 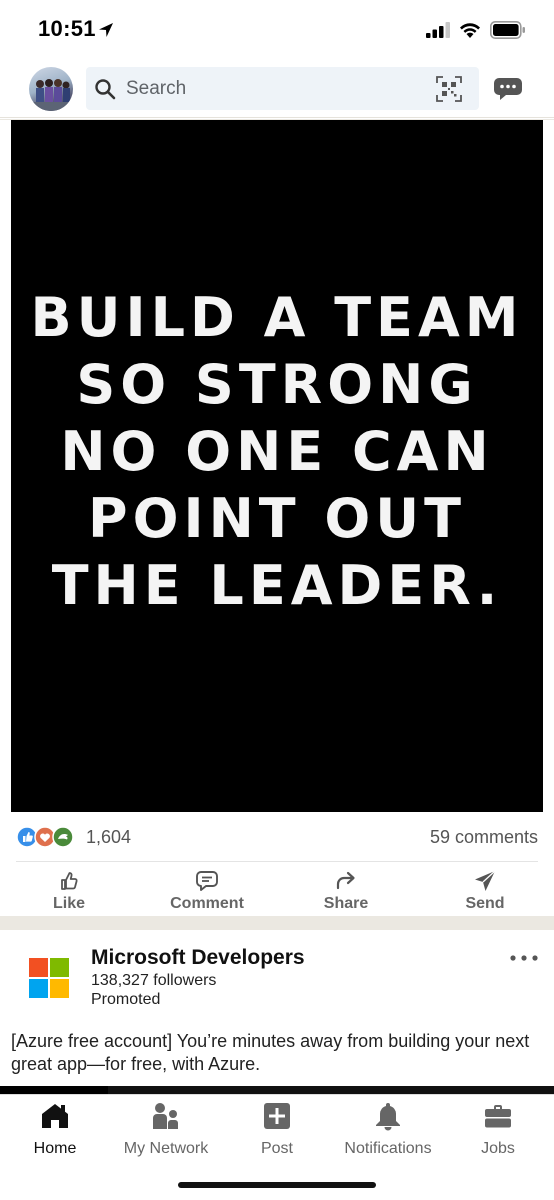 I want to click on profile-photo, so click(x=51, y=95).